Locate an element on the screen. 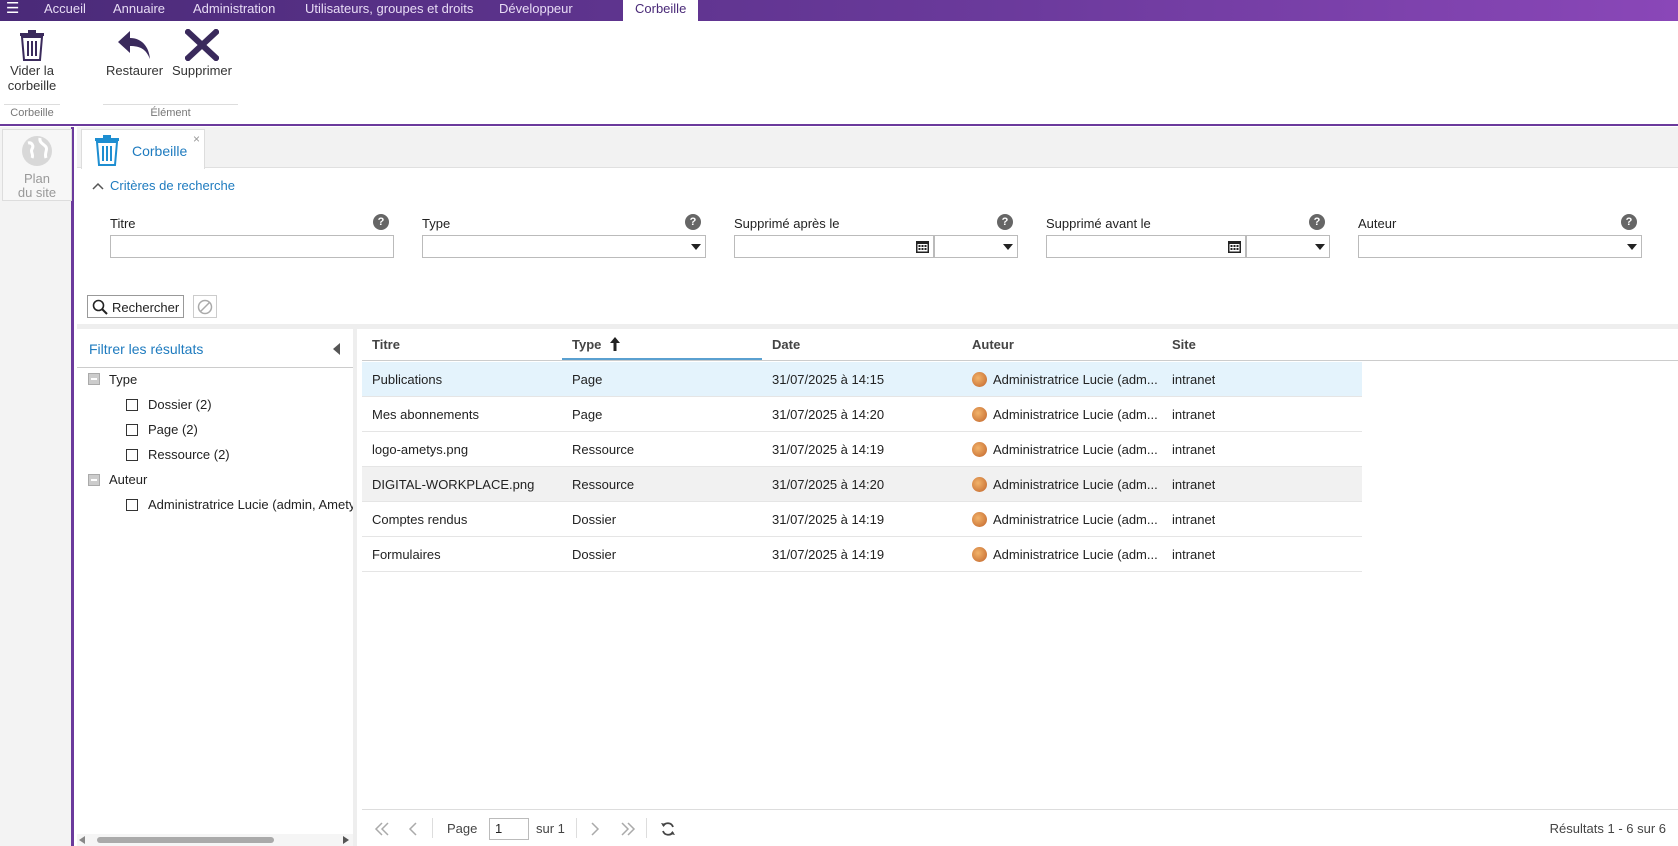 The image size is (1678, 846). cell-date: 31/07/2025 à 14:15 is located at coordinates (828, 379).